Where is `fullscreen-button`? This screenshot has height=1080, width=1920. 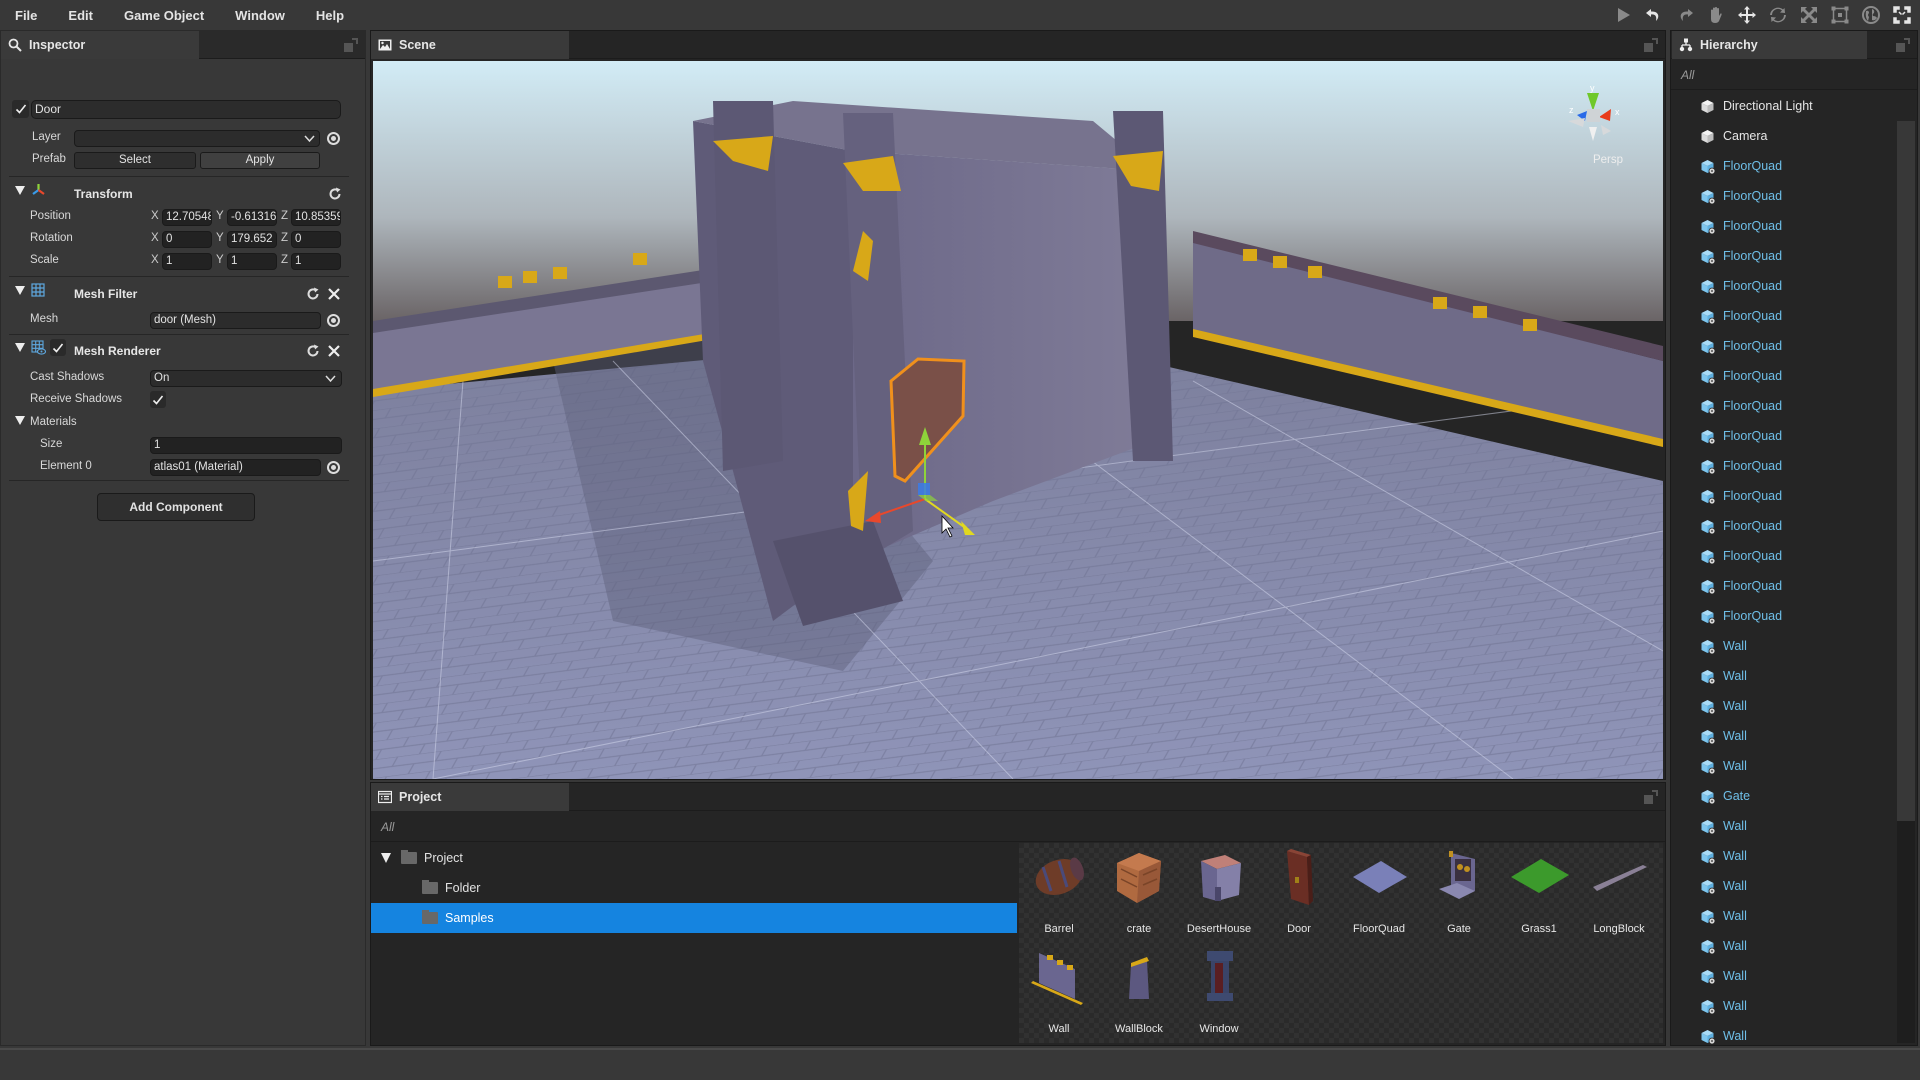 fullscreen-button is located at coordinates (1901, 15).